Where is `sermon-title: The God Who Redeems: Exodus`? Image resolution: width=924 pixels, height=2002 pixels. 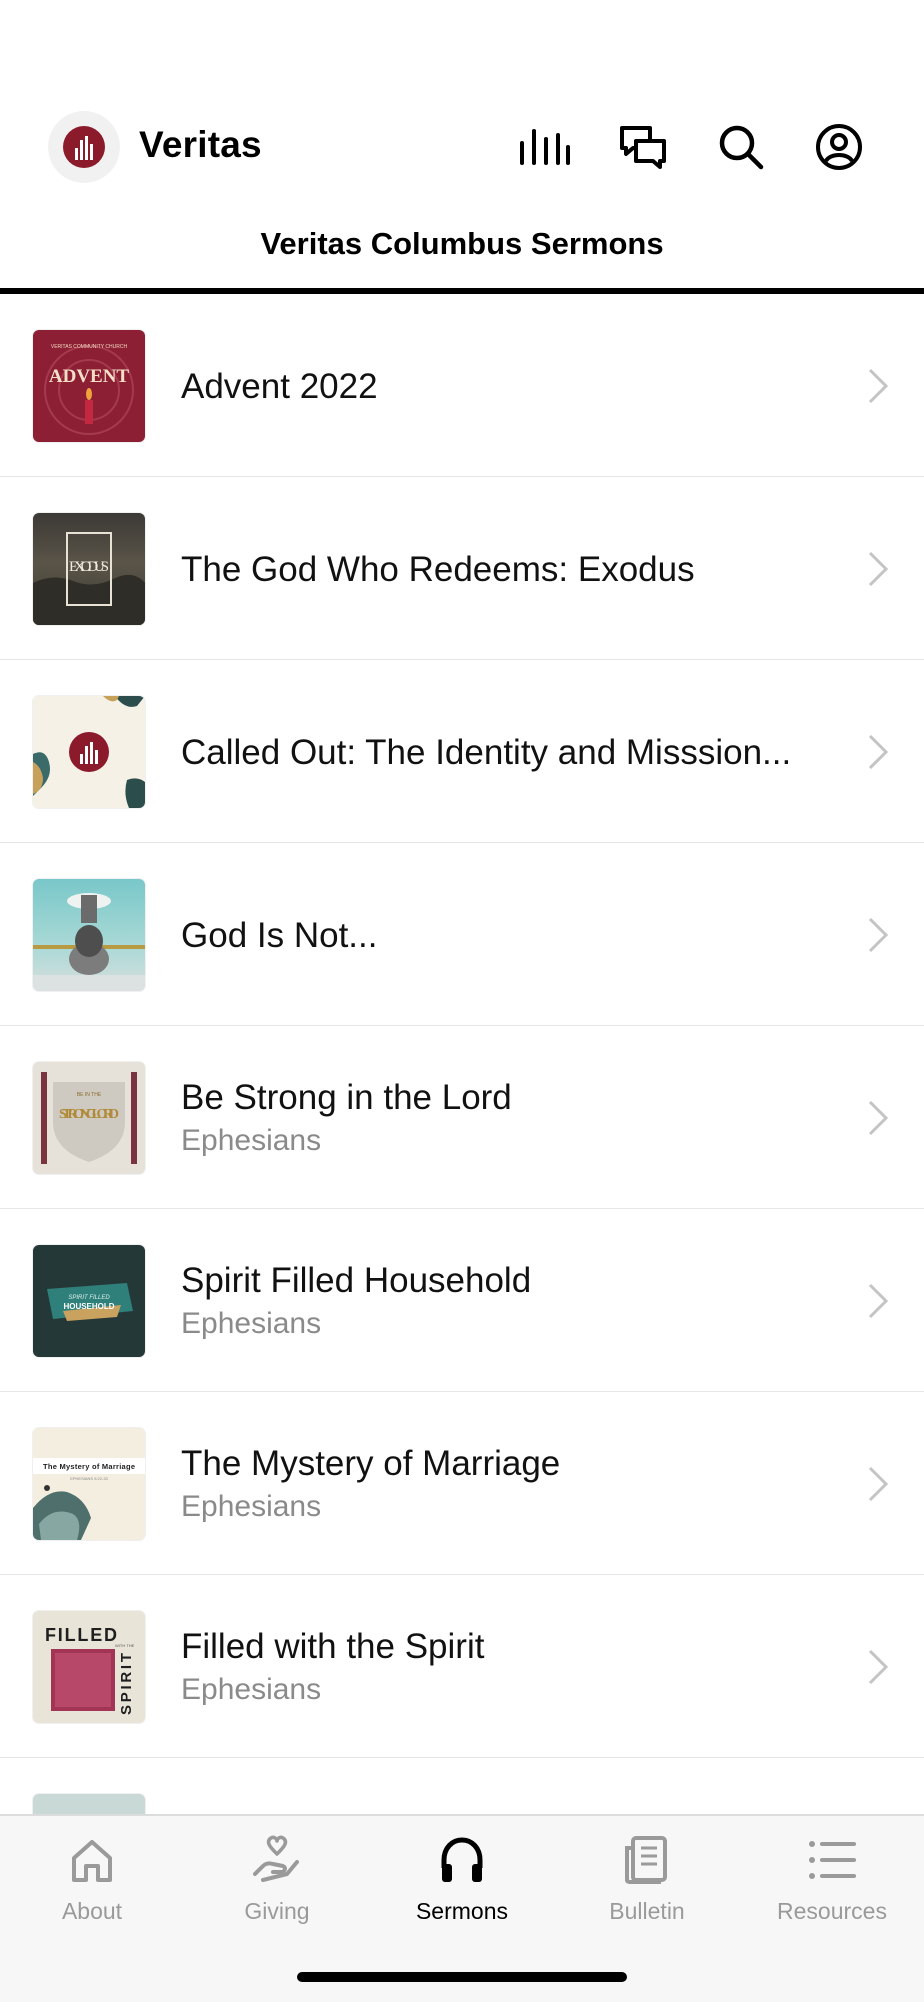
sermon-title: The God Who Redeems: Exodus is located at coordinates (438, 569).